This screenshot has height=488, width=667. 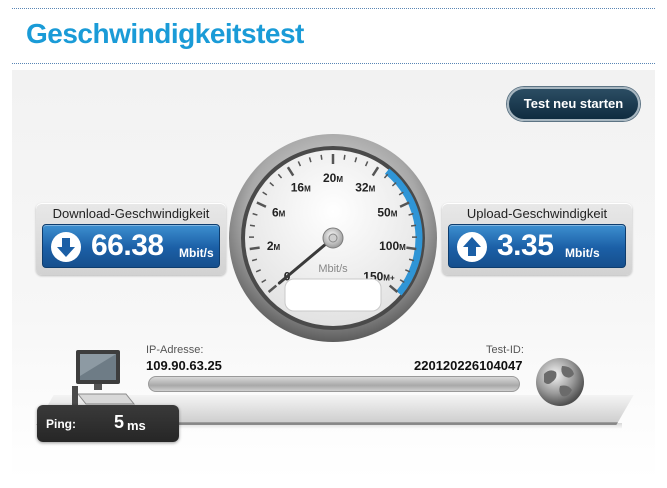 I want to click on ip-address-value: 109.90.63.25, so click(x=184, y=365).